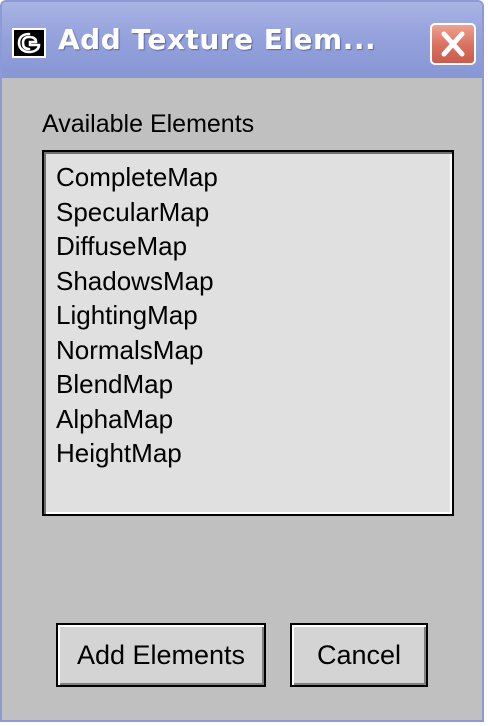 The height and width of the screenshot is (726, 488). I want to click on add-elements-button: Add Elements, so click(161, 655).